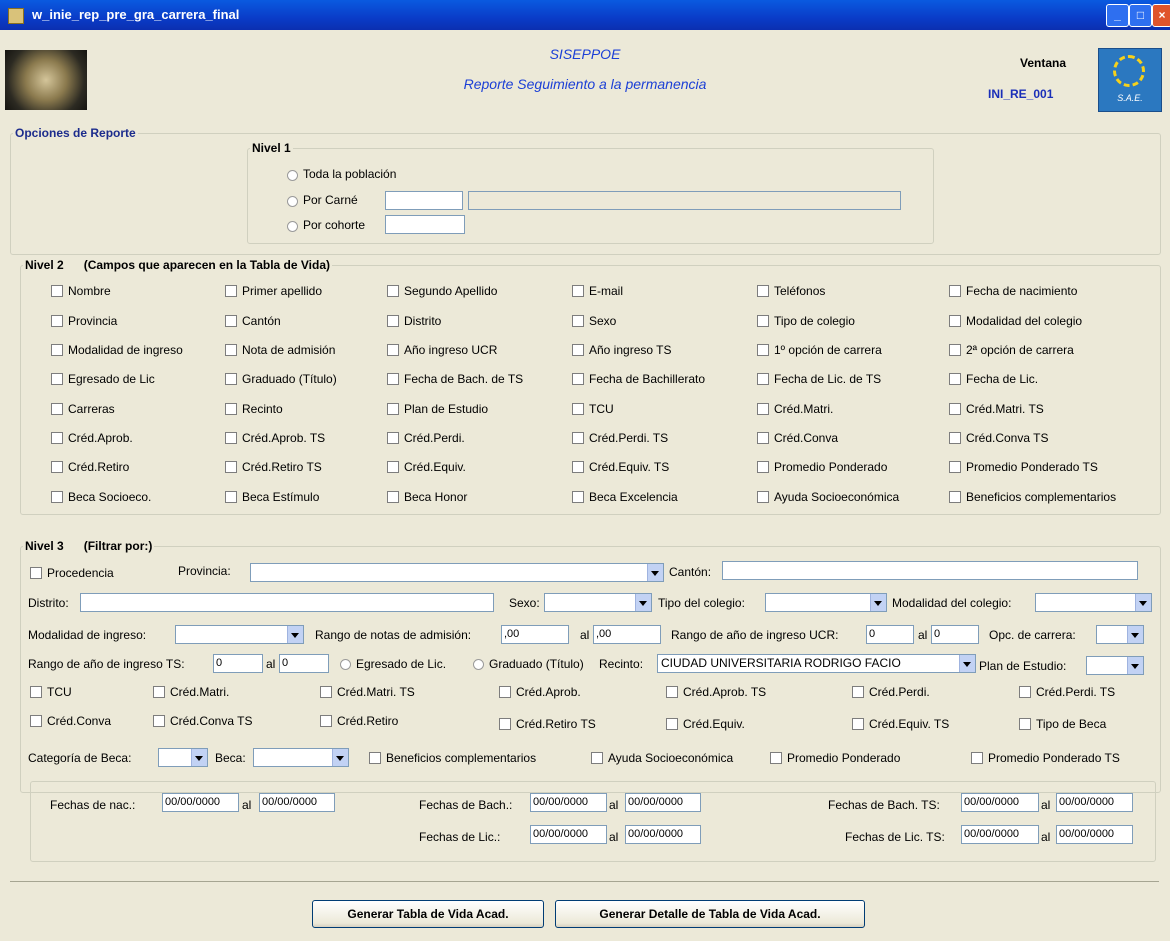 This screenshot has height=941, width=1170. Describe the element at coordinates (57, 379) in the screenshot. I see `nivel2-item-r3c0-checkbox` at that location.